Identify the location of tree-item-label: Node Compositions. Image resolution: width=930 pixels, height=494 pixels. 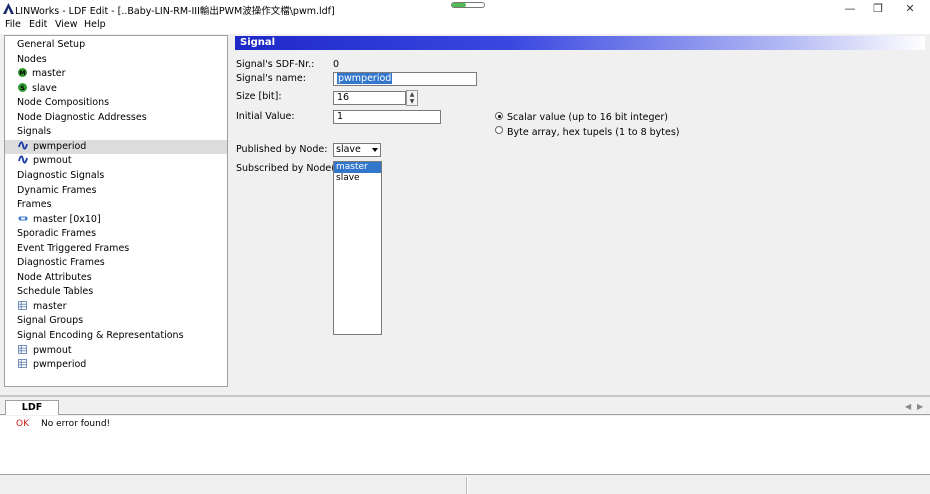
(63, 103).